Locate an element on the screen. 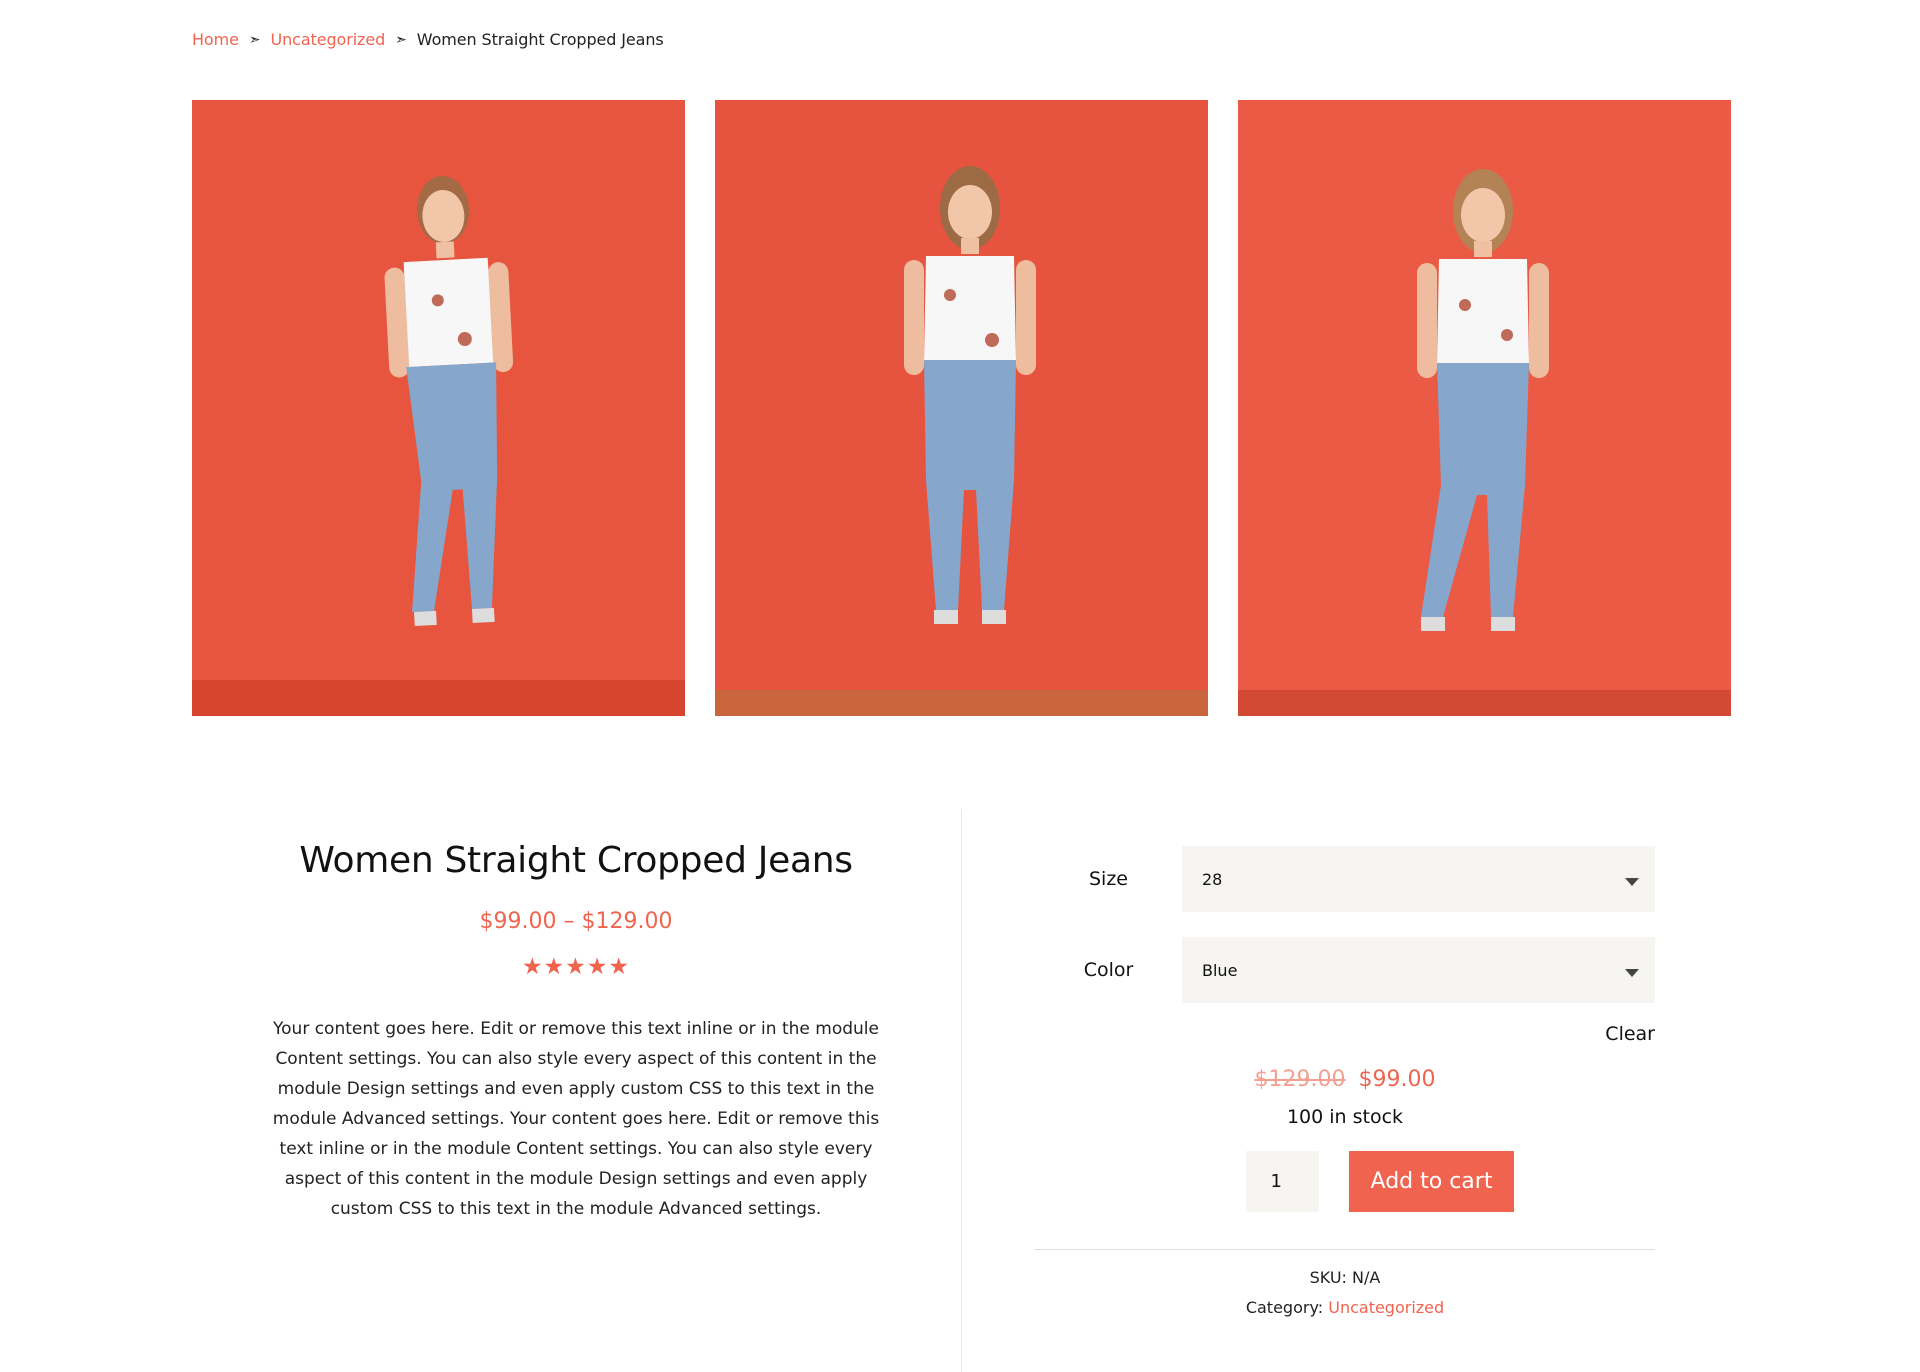 This screenshot has width=1920, height=1372. size-row: Size 28 is located at coordinates (1345, 879).